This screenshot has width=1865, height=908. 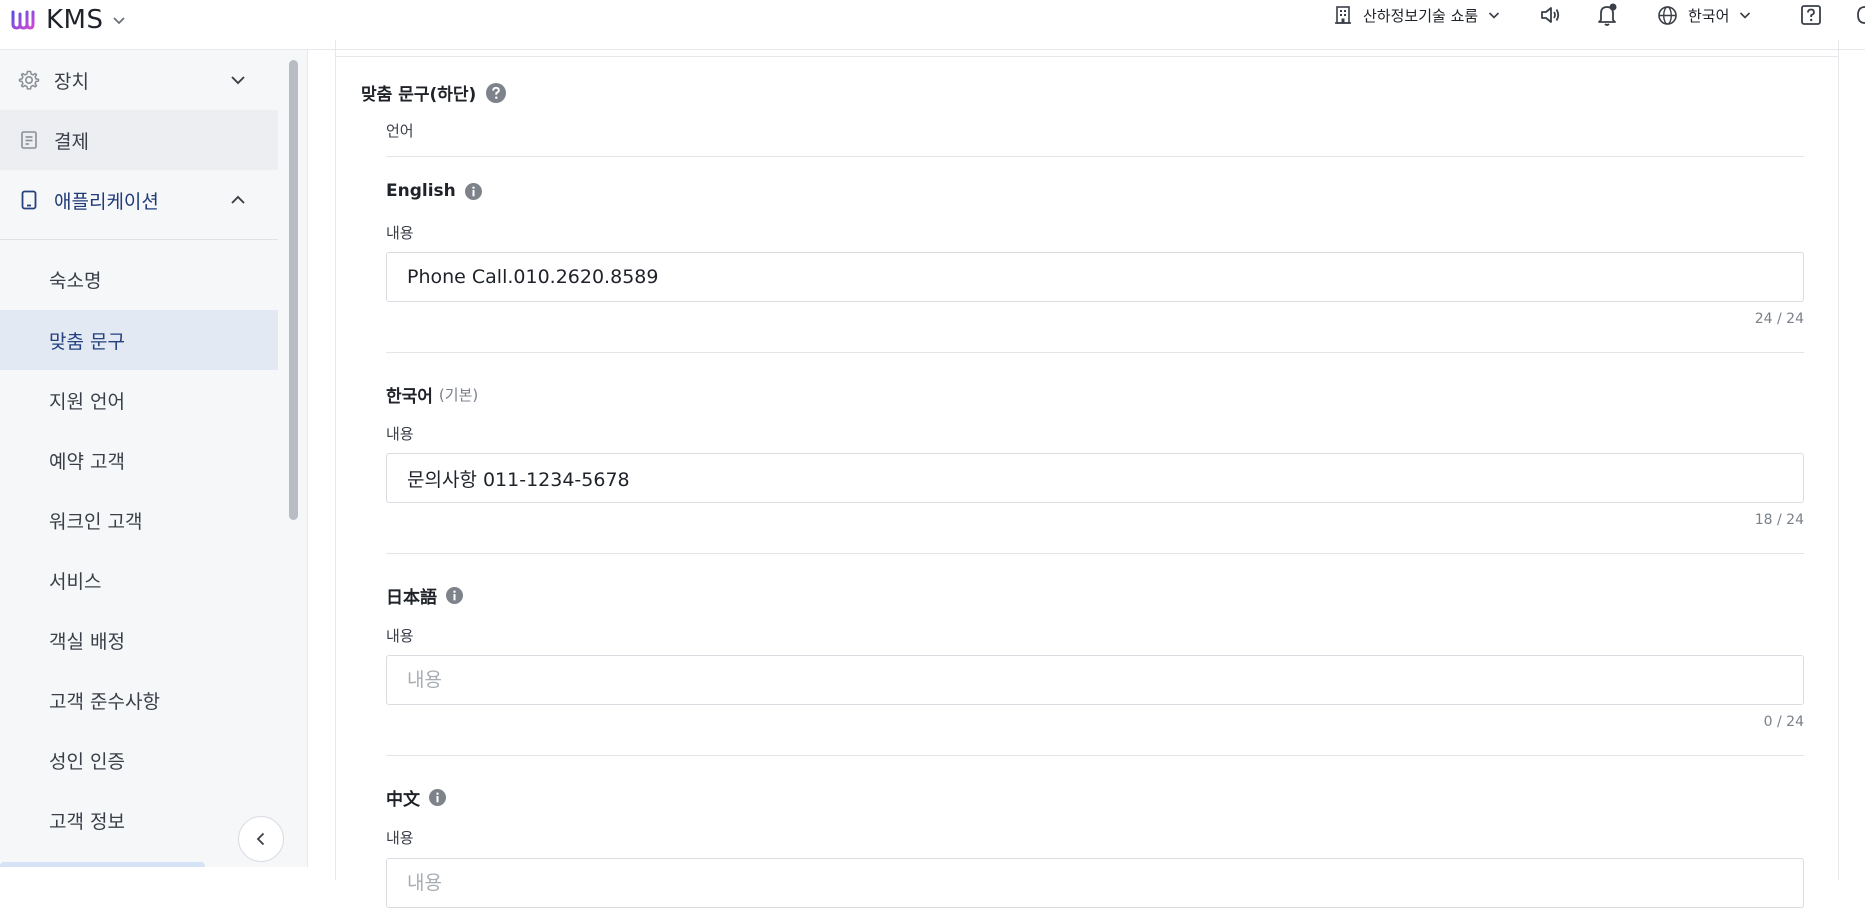 I want to click on content-input-japanese, so click(x=1095, y=680).